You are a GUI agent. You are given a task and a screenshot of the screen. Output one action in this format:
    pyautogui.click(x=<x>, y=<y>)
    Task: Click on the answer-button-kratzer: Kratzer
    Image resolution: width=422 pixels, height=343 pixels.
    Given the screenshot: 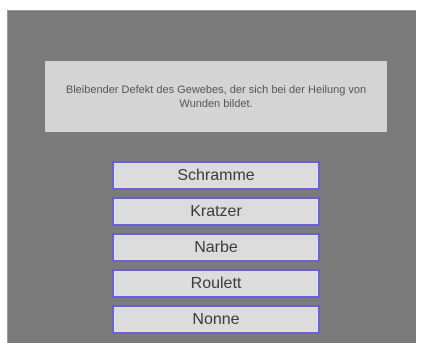 What is the action you would take?
    pyautogui.click(x=216, y=211)
    